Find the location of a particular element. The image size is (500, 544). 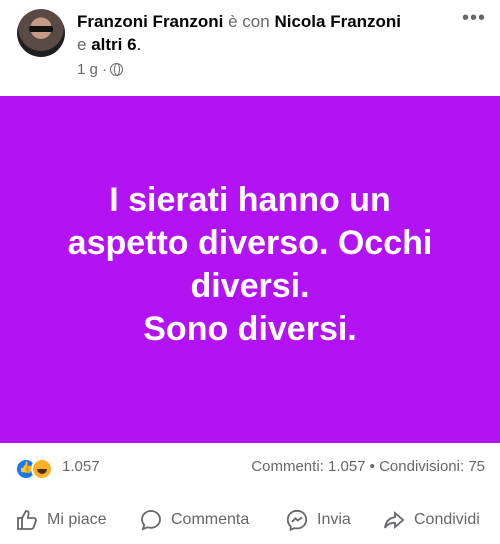

period: . is located at coordinates (139, 44).